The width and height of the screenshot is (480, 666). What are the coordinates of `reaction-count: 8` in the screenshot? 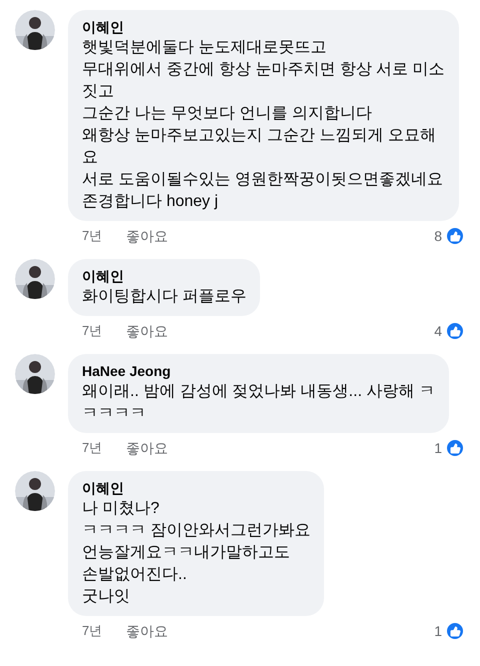 It's located at (438, 236).